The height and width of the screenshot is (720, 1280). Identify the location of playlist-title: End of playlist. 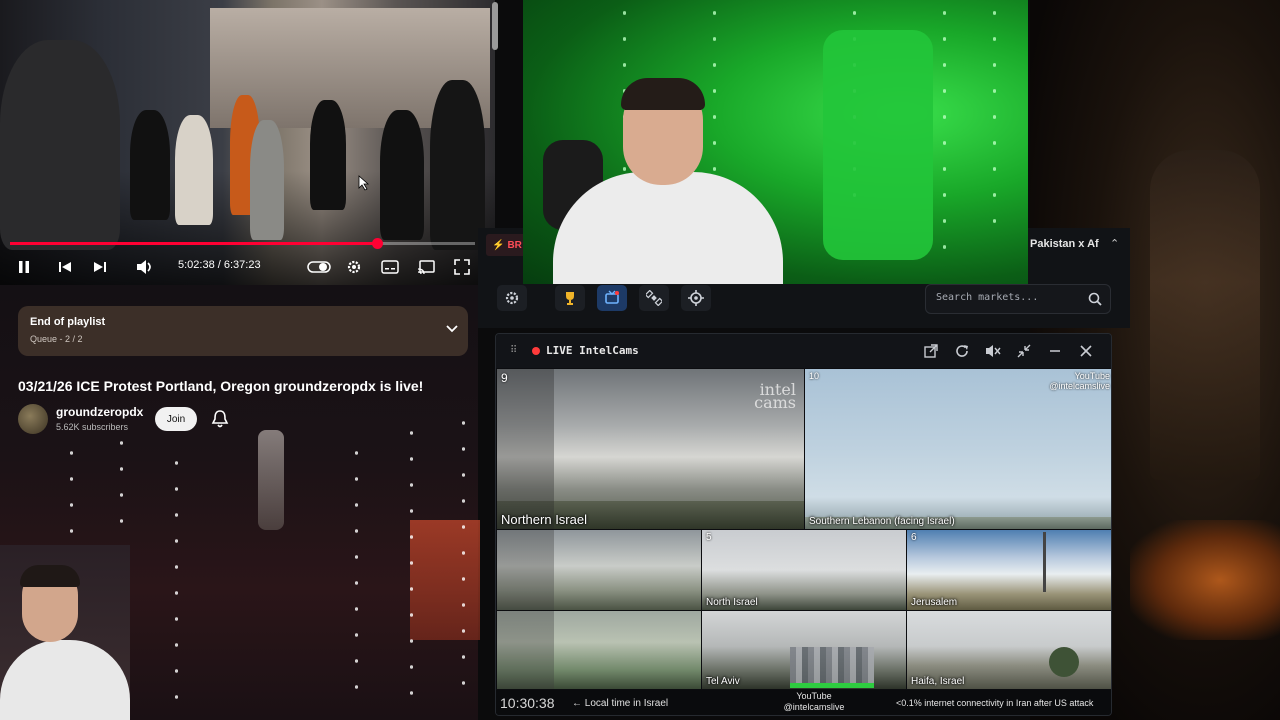
(68, 322).